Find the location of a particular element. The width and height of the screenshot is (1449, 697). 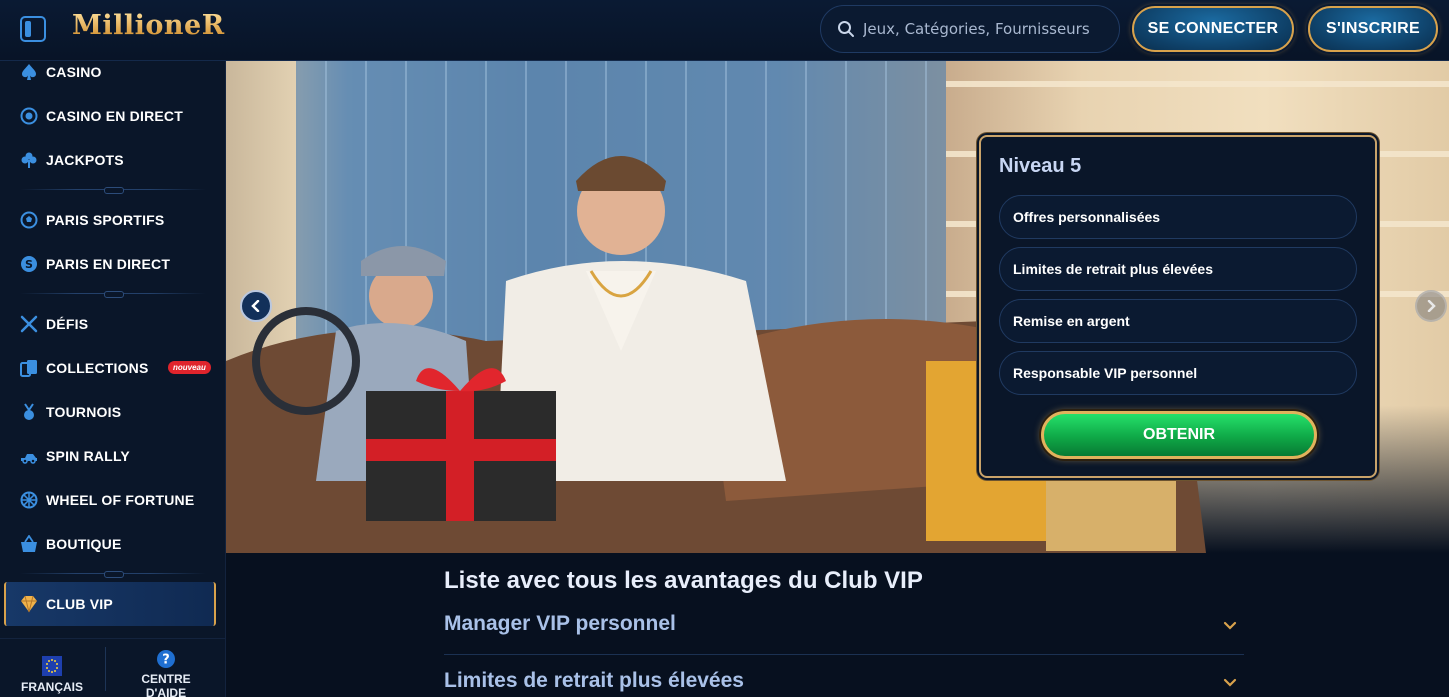

sidebar-item-label: CASINO is located at coordinates (74, 72).